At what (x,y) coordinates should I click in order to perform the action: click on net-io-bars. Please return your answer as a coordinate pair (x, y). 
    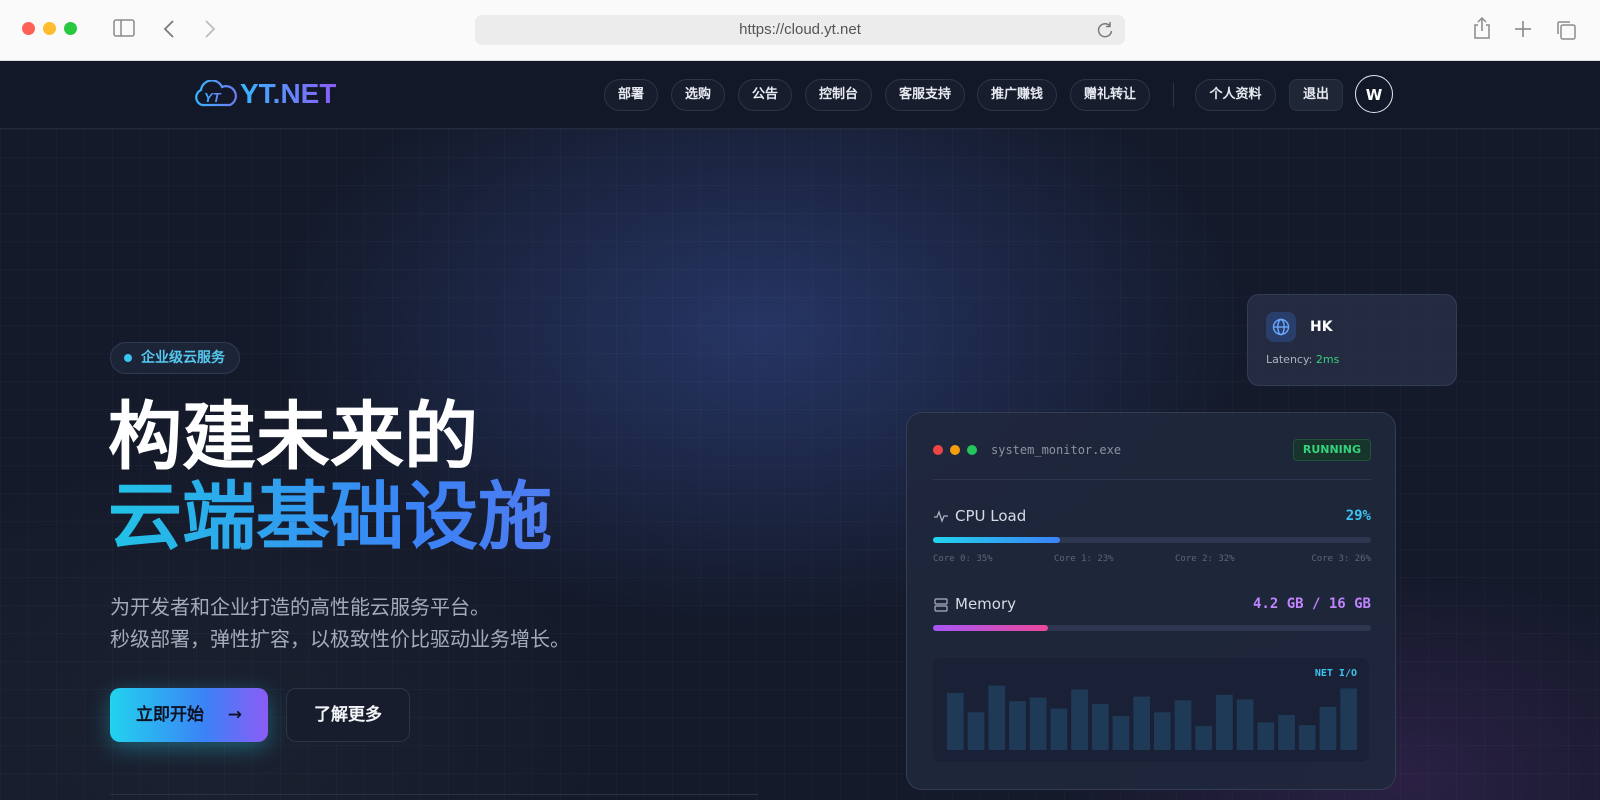
    Looking at the image, I should click on (1152, 717).